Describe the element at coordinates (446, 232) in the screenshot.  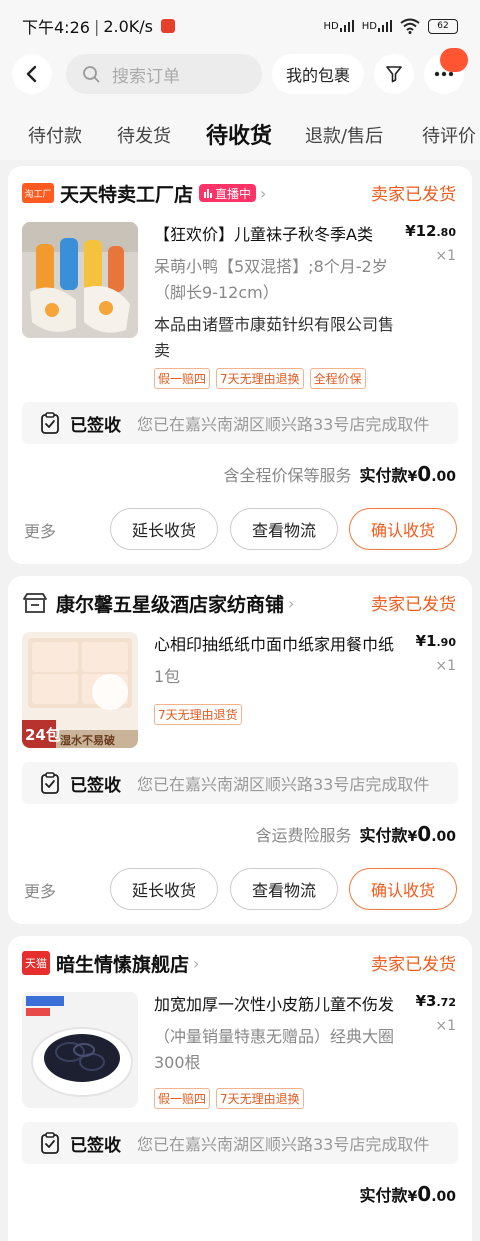
I see `price-decimal: .80` at that location.